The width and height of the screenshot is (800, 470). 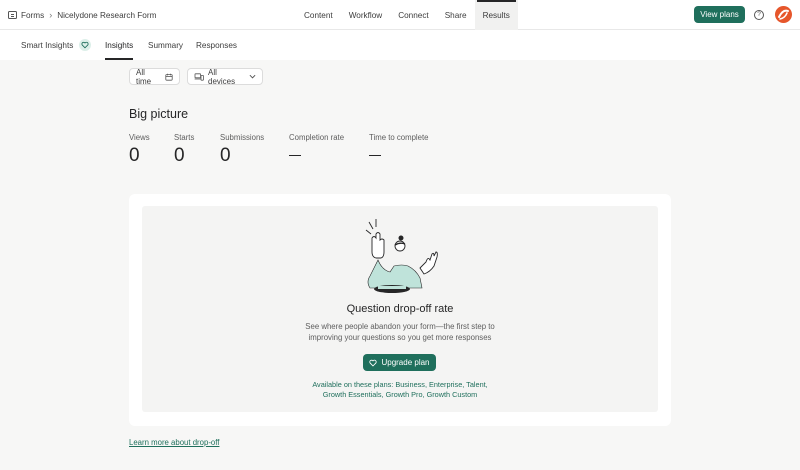 I want to click on nav-results: Results, so click(x=496, y=15).